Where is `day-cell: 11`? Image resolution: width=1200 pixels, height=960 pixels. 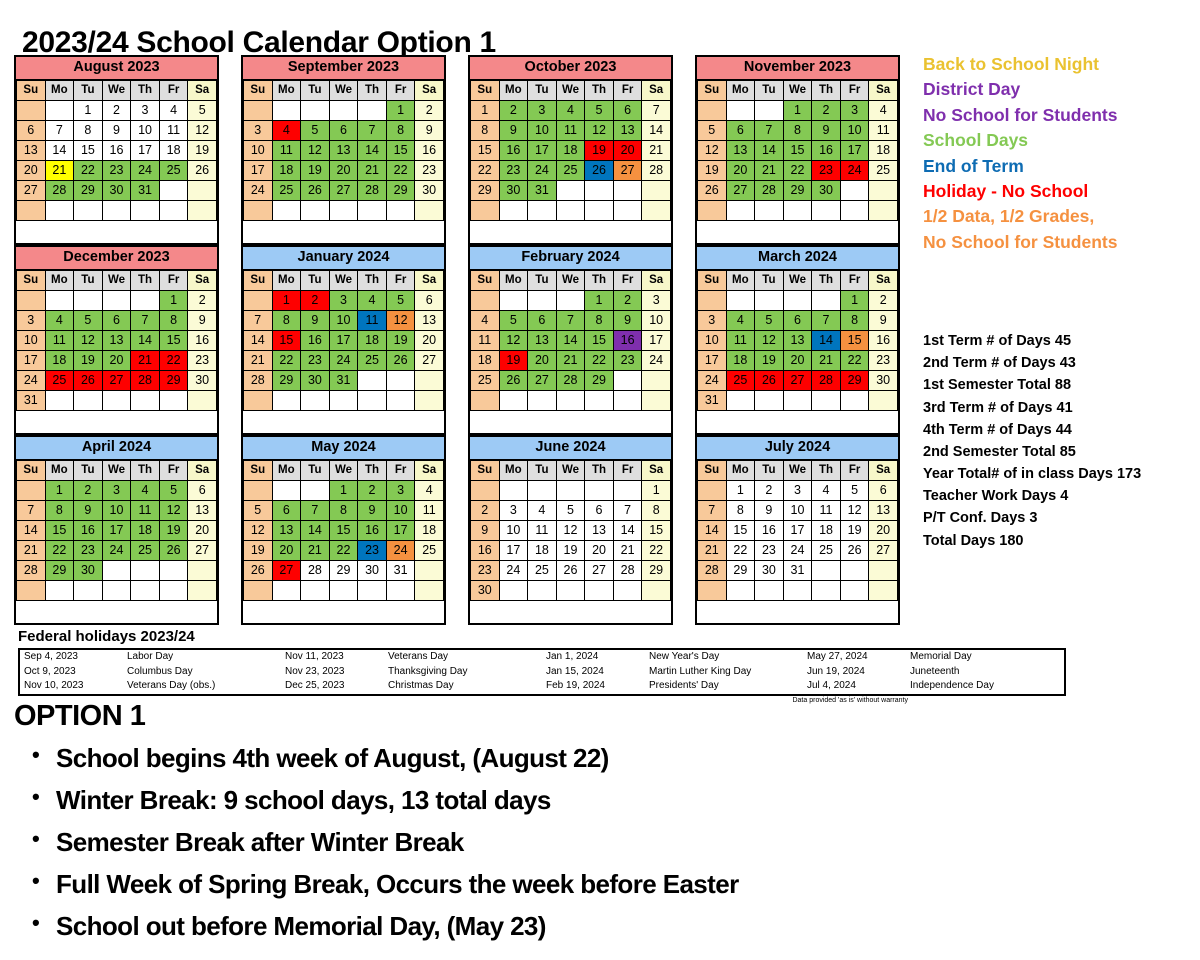
day-cell: 11 is located at coordinates (542, 530).